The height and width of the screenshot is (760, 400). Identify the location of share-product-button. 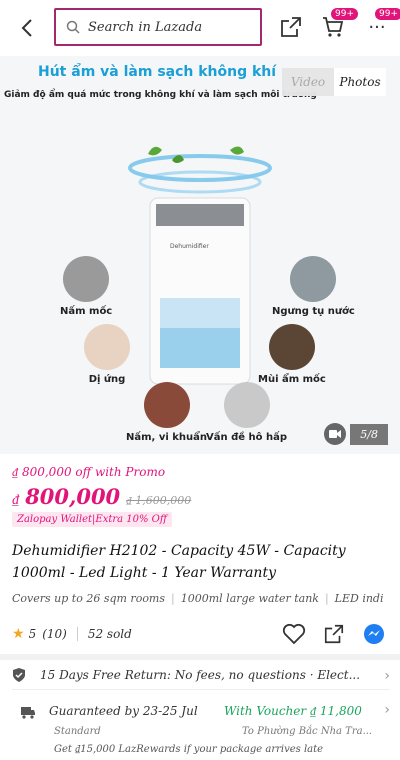
(334, 634).